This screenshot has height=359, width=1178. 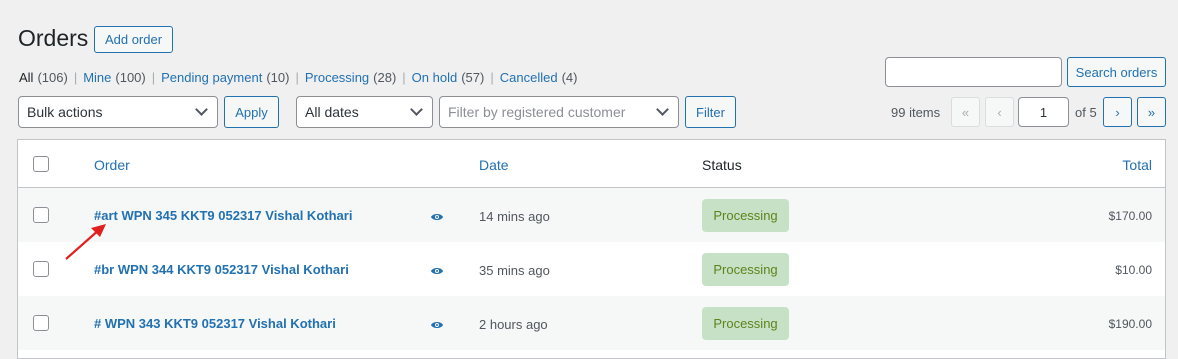 I want to click on column-header-status: Status, so click(x=722, y=165).